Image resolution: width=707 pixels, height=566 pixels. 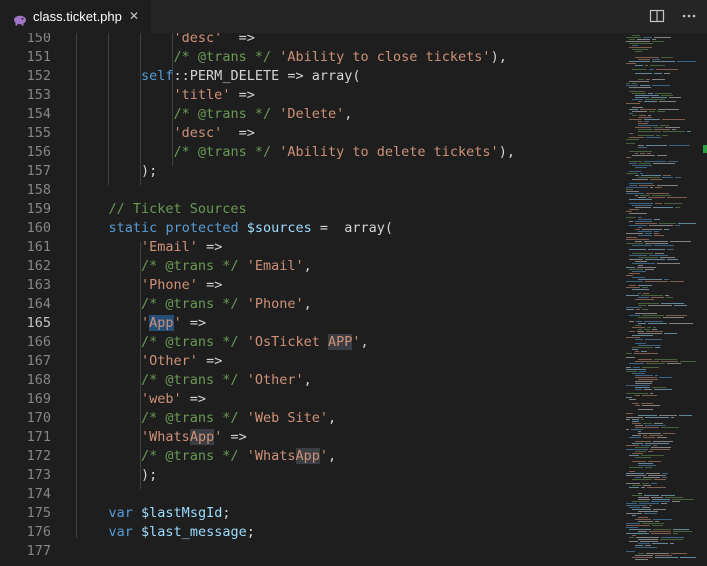 I want to click on code-line: 160 static protected $sources = array(, so click(x=311, y=228).